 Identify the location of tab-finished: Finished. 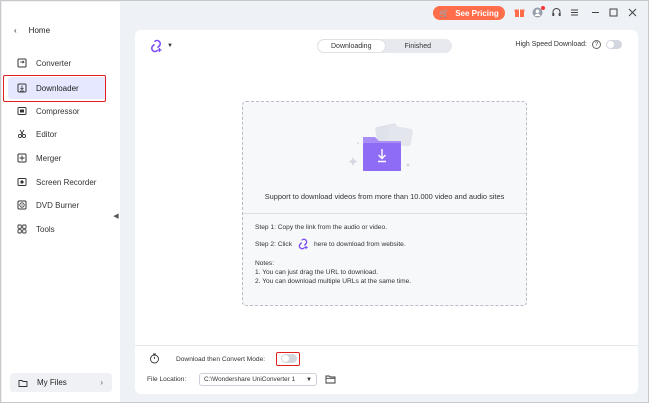
(418, 46).